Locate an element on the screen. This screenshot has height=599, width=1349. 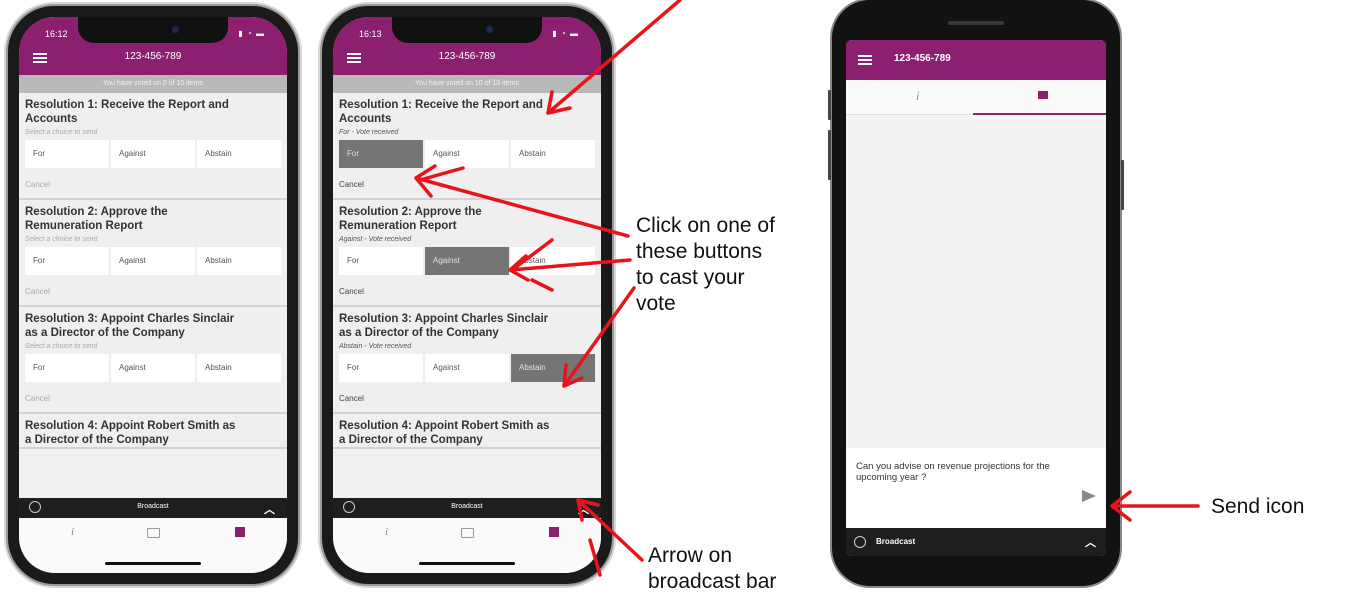
send-icon-callout: Send icon is located at coordinates (1258, 506).